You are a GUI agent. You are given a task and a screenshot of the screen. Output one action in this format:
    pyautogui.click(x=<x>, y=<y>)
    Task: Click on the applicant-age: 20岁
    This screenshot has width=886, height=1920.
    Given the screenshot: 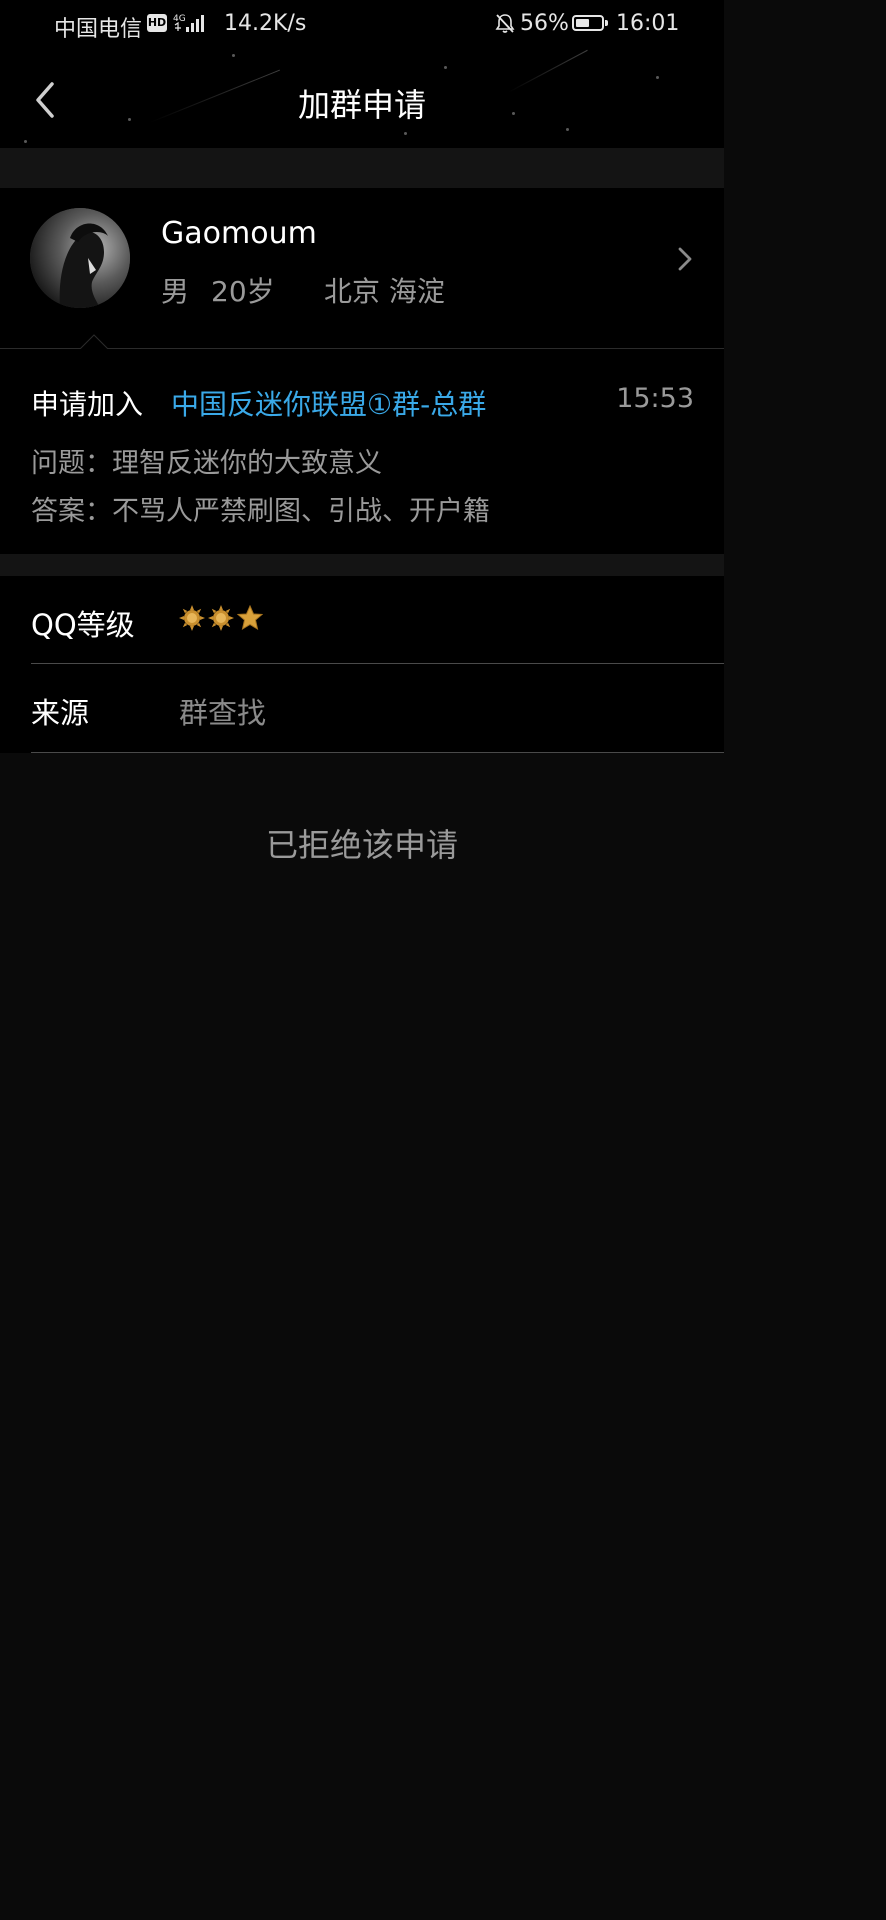 What is the action you would take?
    pyautogui.click(x=243, y=291)
    